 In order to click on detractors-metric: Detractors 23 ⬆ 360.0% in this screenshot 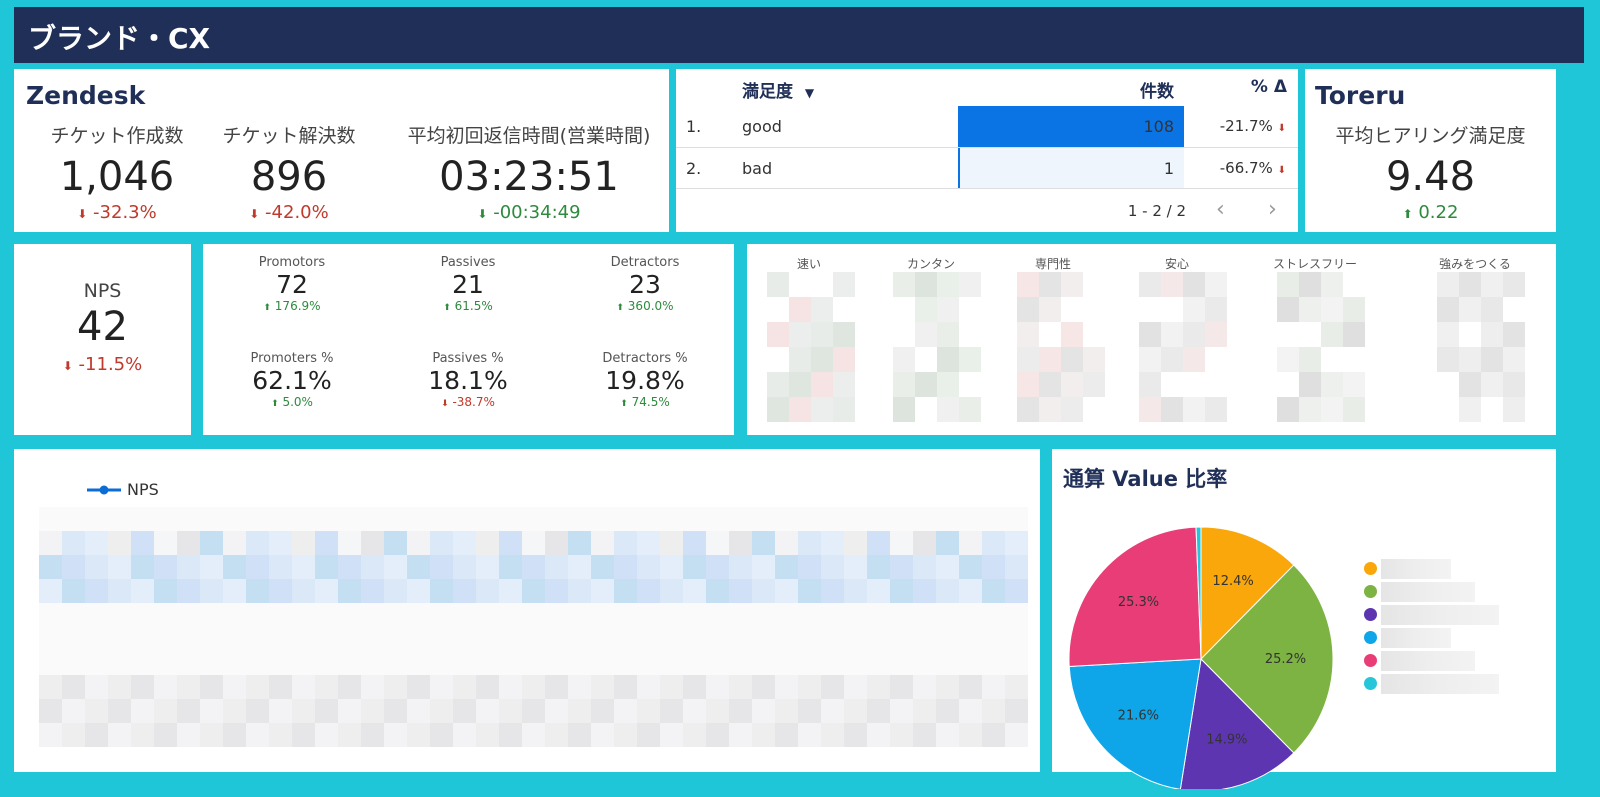, I will do `click(645, 284)`.